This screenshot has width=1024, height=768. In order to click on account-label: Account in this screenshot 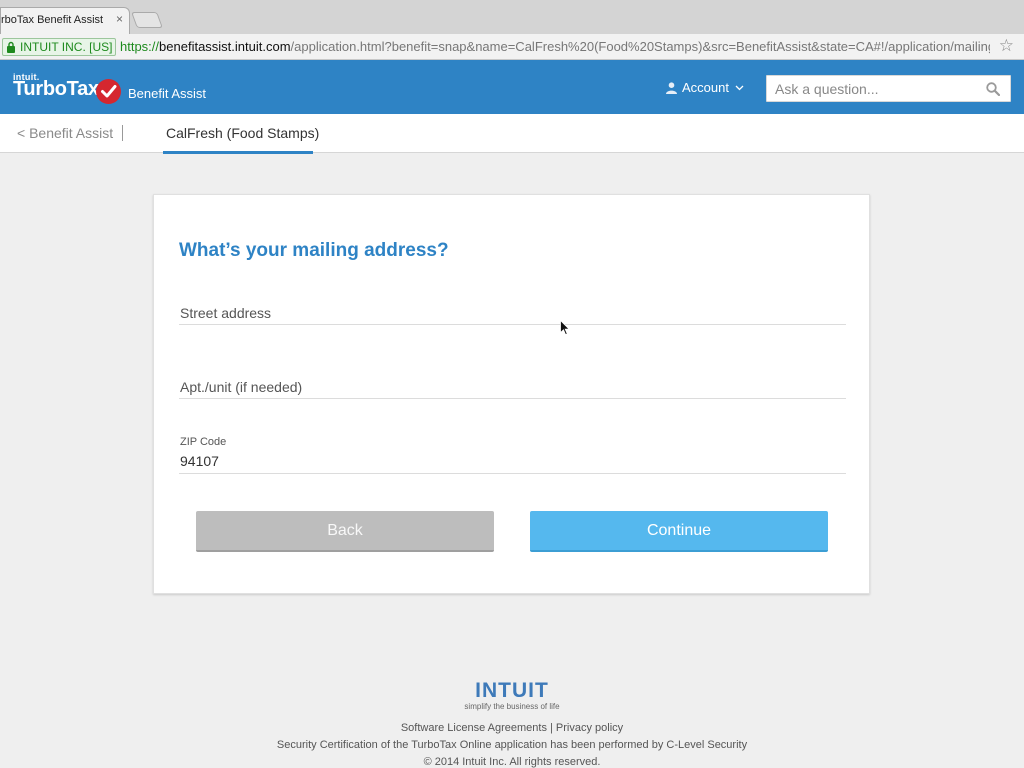, I will do `click(705, 87)`.